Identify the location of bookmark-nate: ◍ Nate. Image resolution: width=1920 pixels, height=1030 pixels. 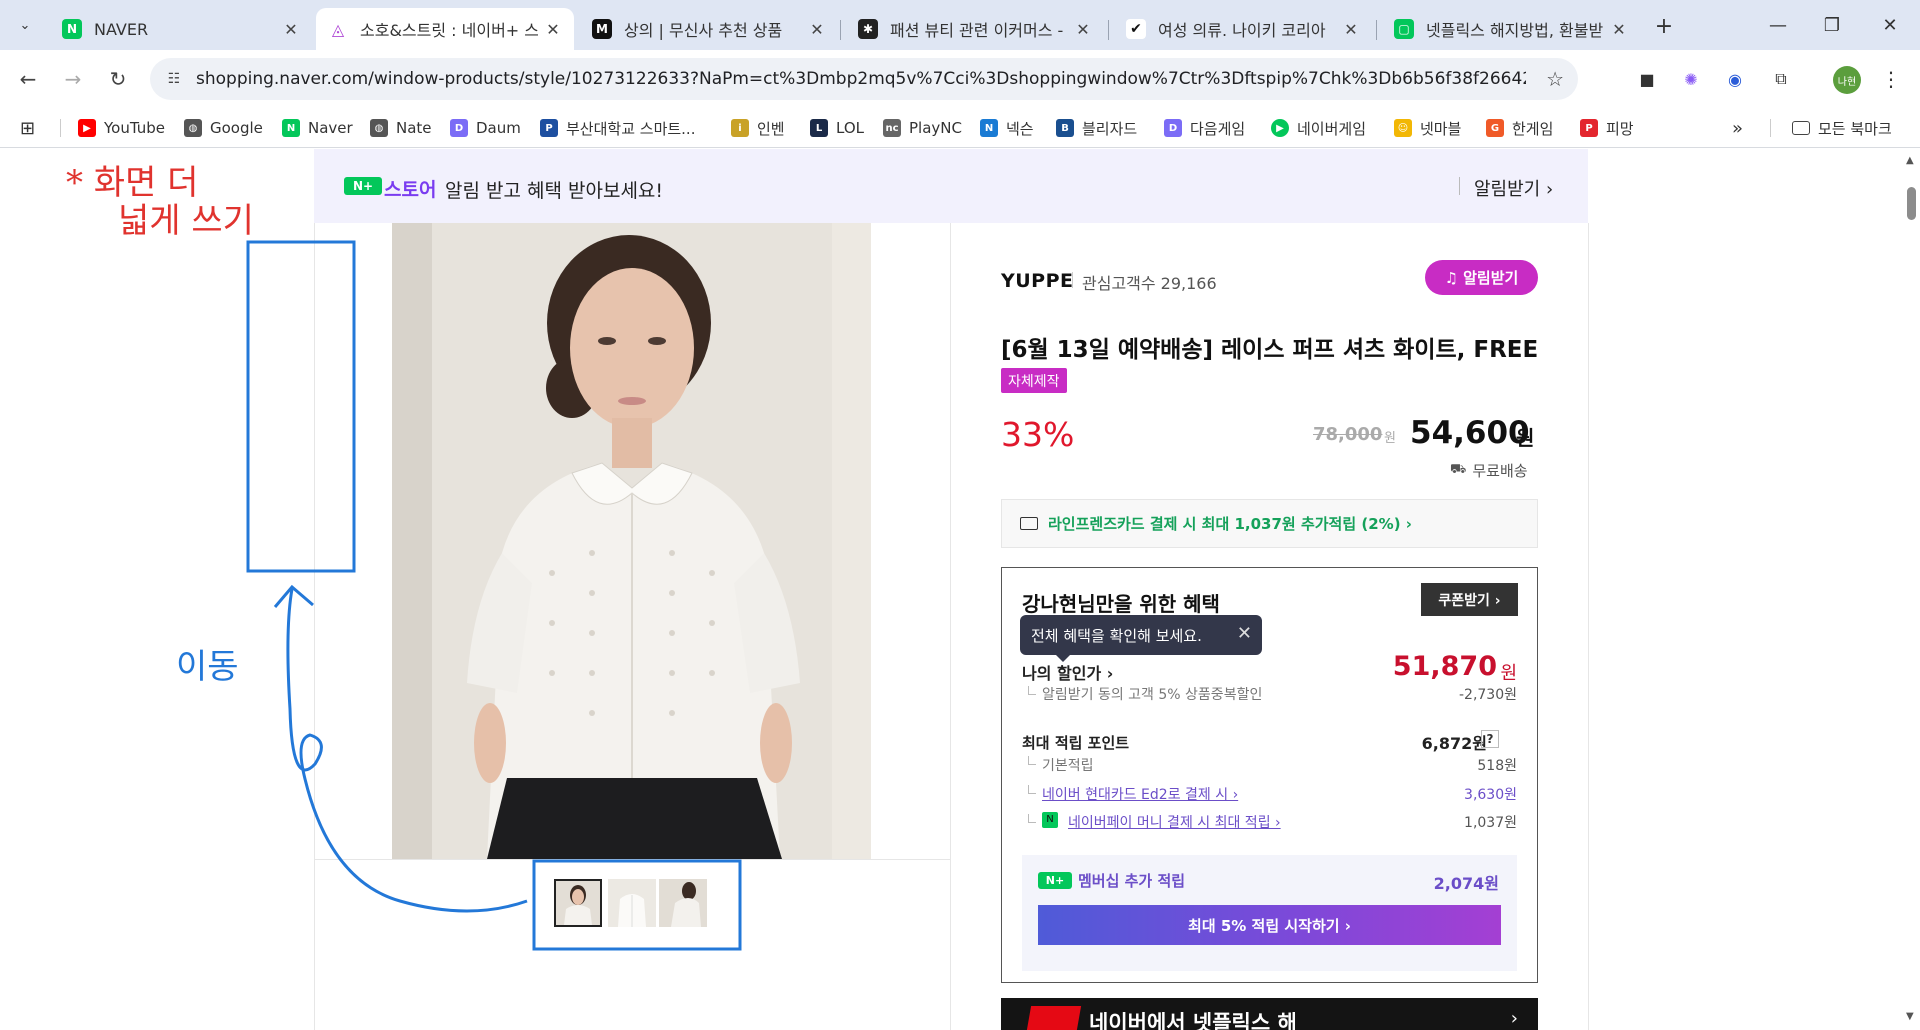
(401, 128).